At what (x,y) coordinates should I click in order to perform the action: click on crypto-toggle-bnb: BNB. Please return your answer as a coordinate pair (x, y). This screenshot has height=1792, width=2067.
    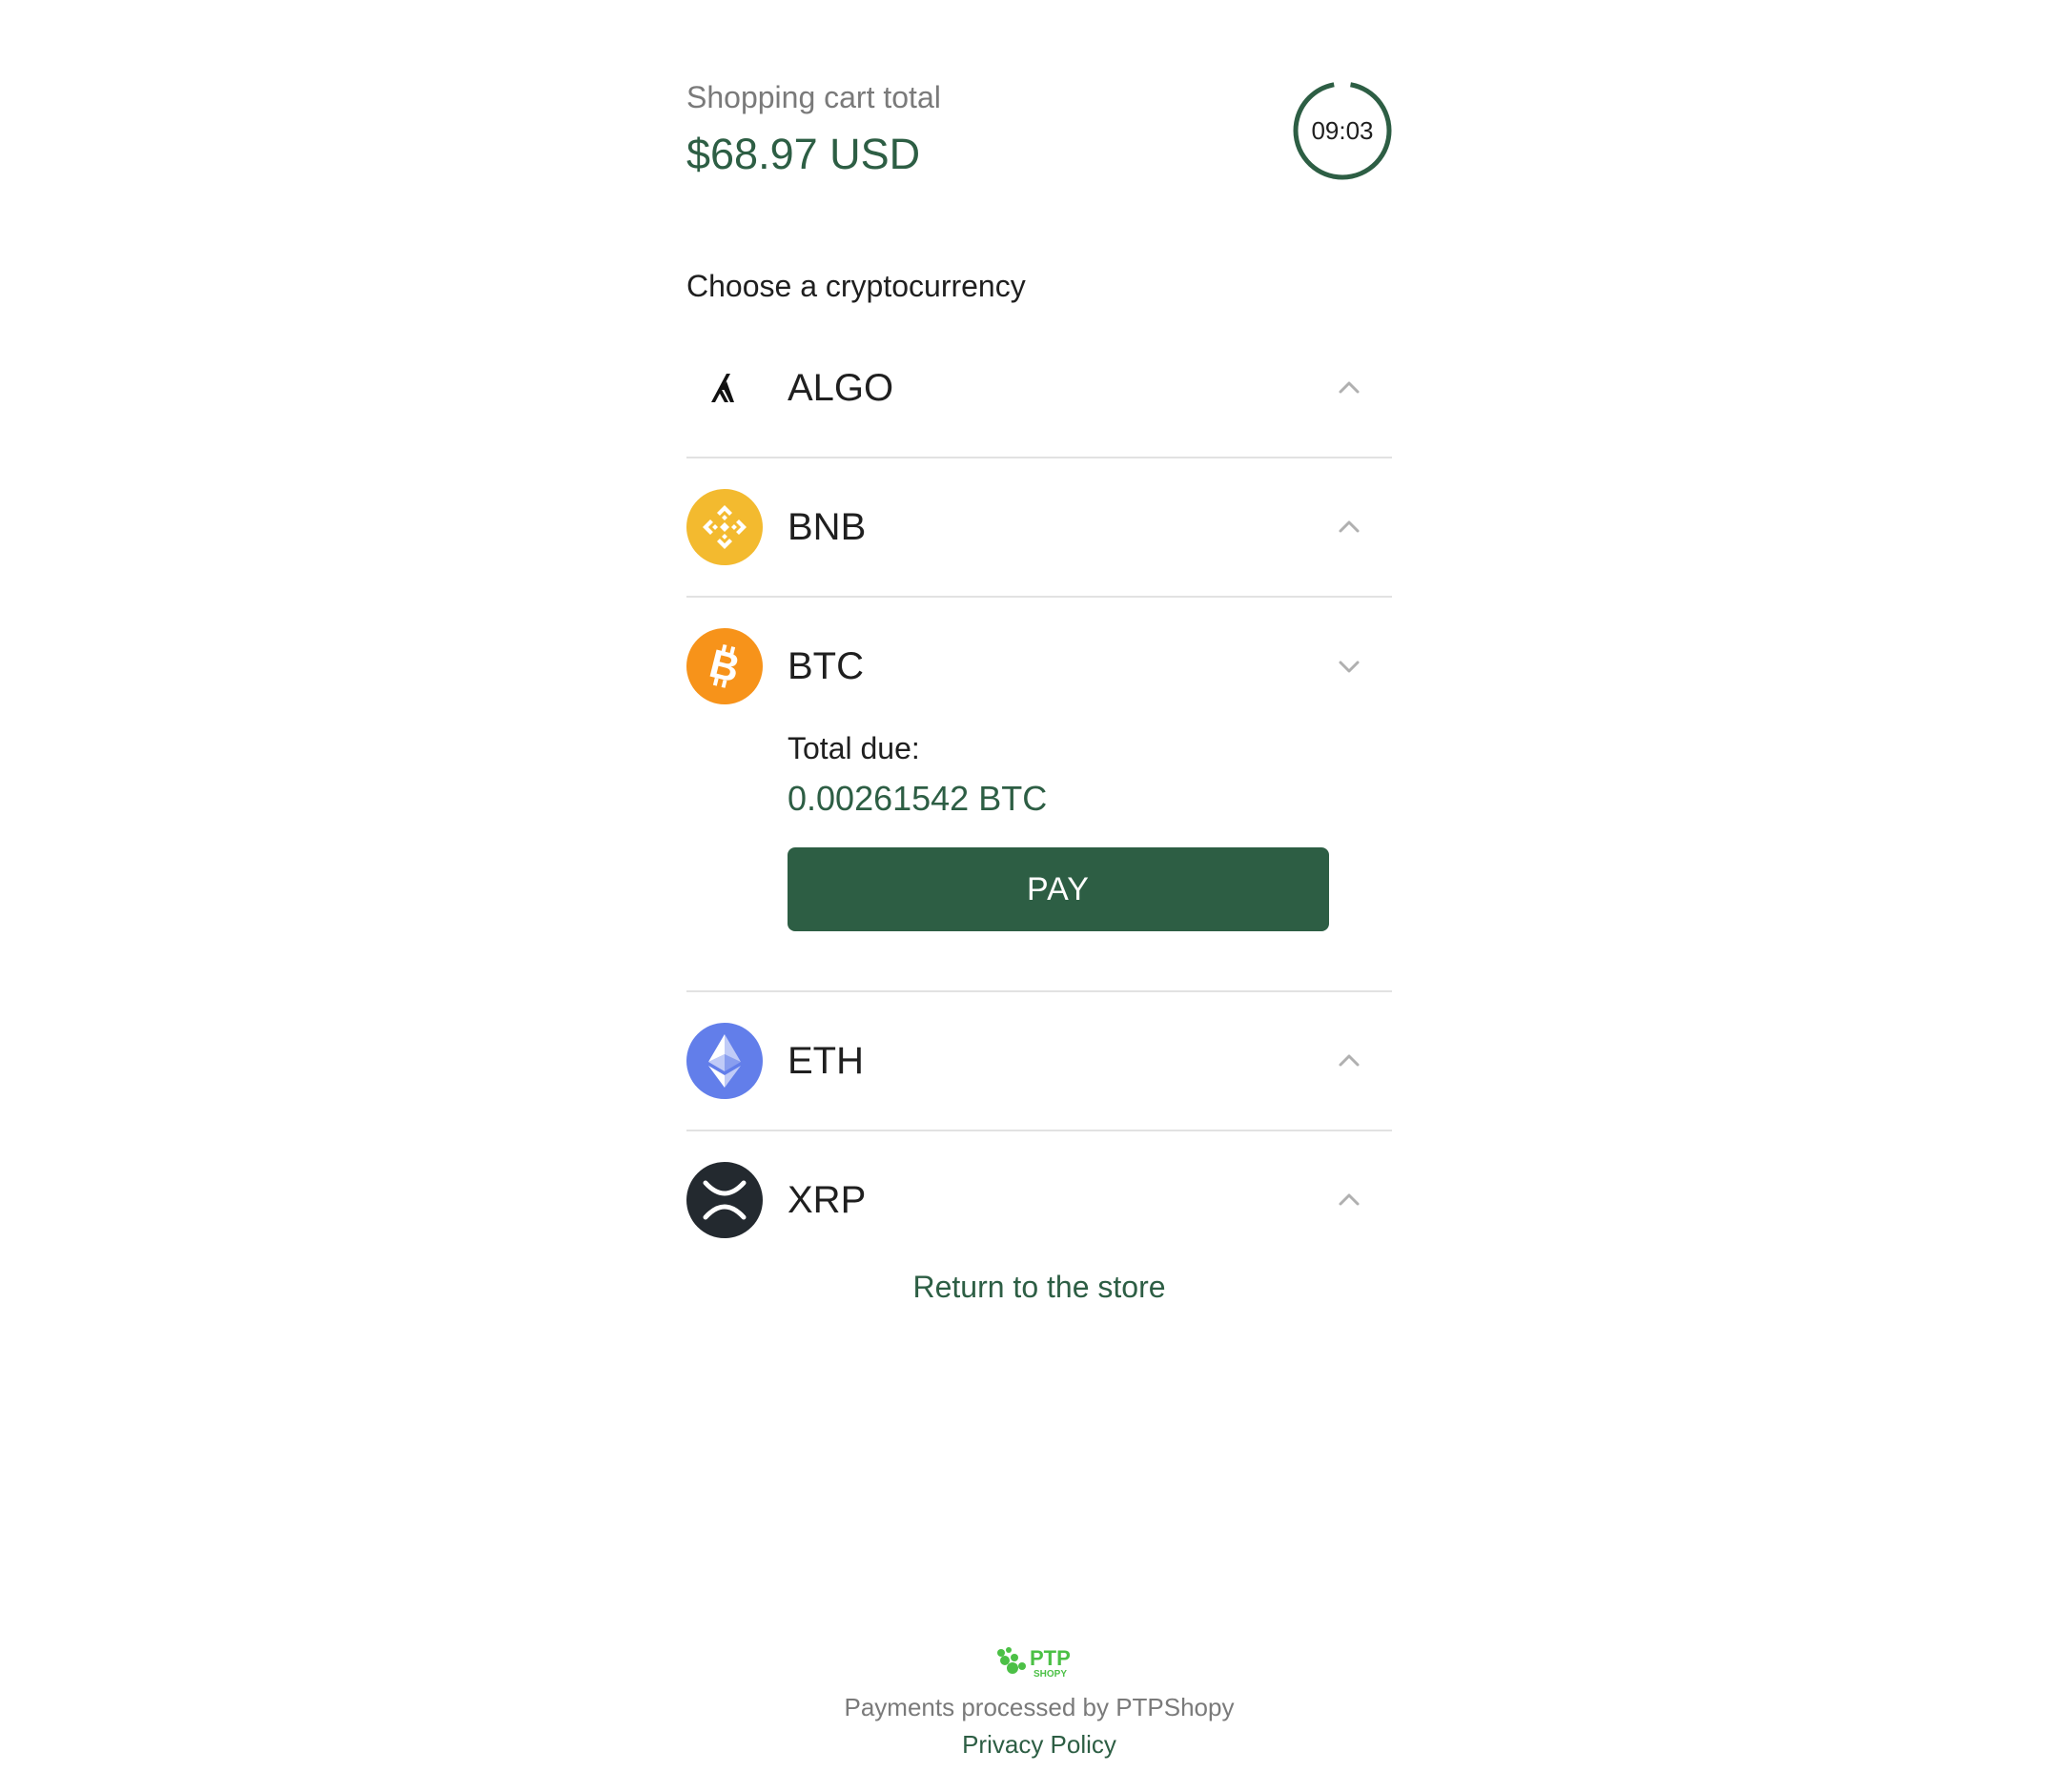
    Looking at the image, I should click on (1039, 527).